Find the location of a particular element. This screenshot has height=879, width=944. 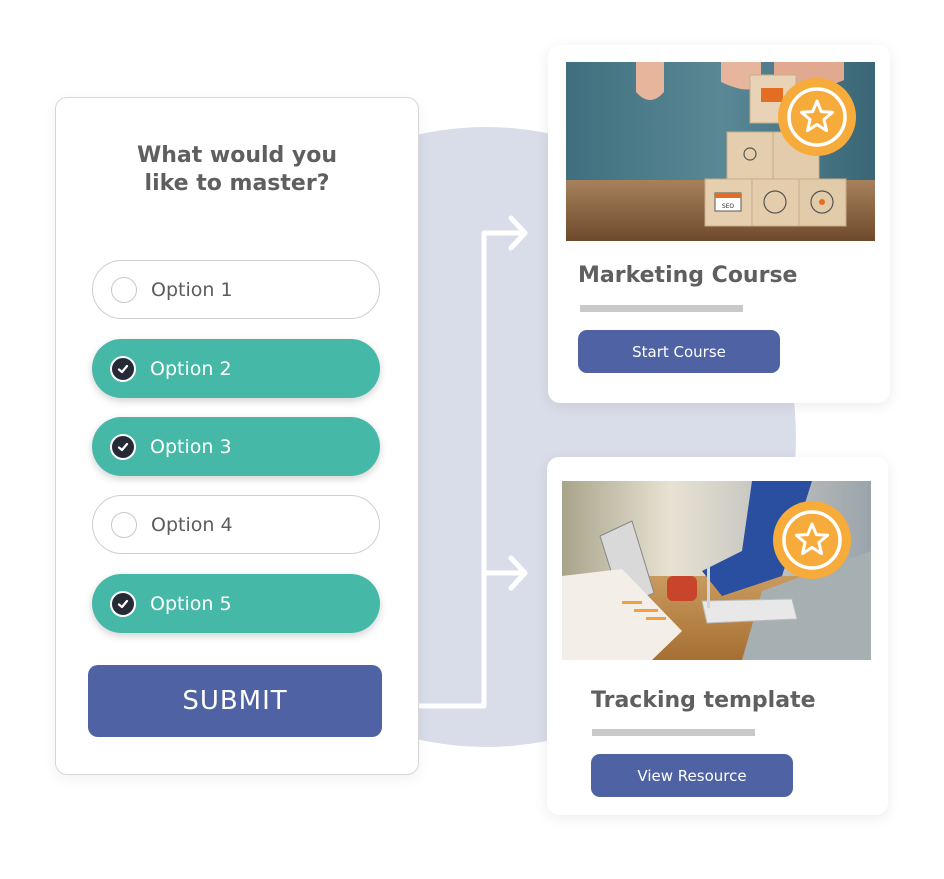

option-label: Option 3 is located at coordinates (191, 446).